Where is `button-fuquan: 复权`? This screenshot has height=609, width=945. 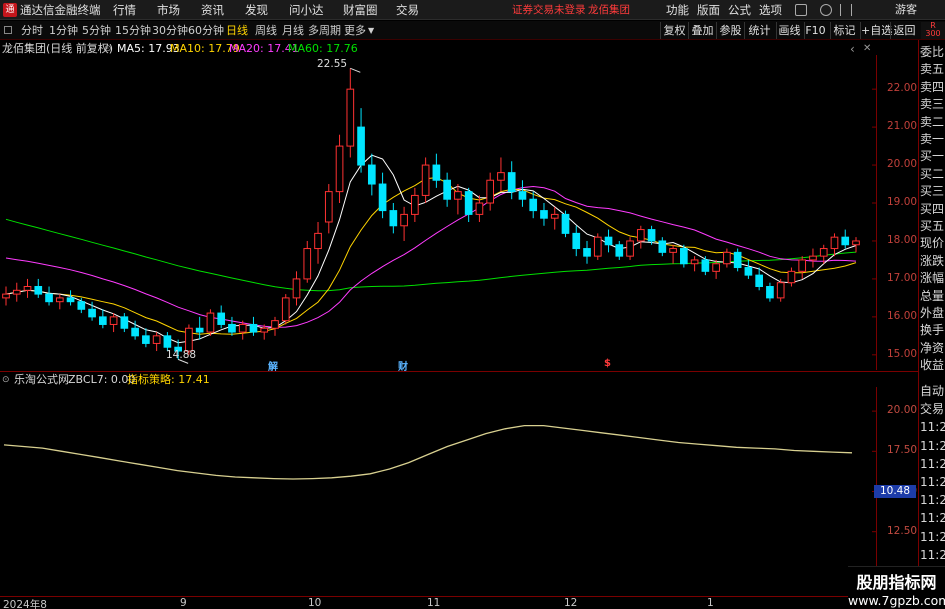
button-fuquan: 复权 is located at coordinates (674, 30).